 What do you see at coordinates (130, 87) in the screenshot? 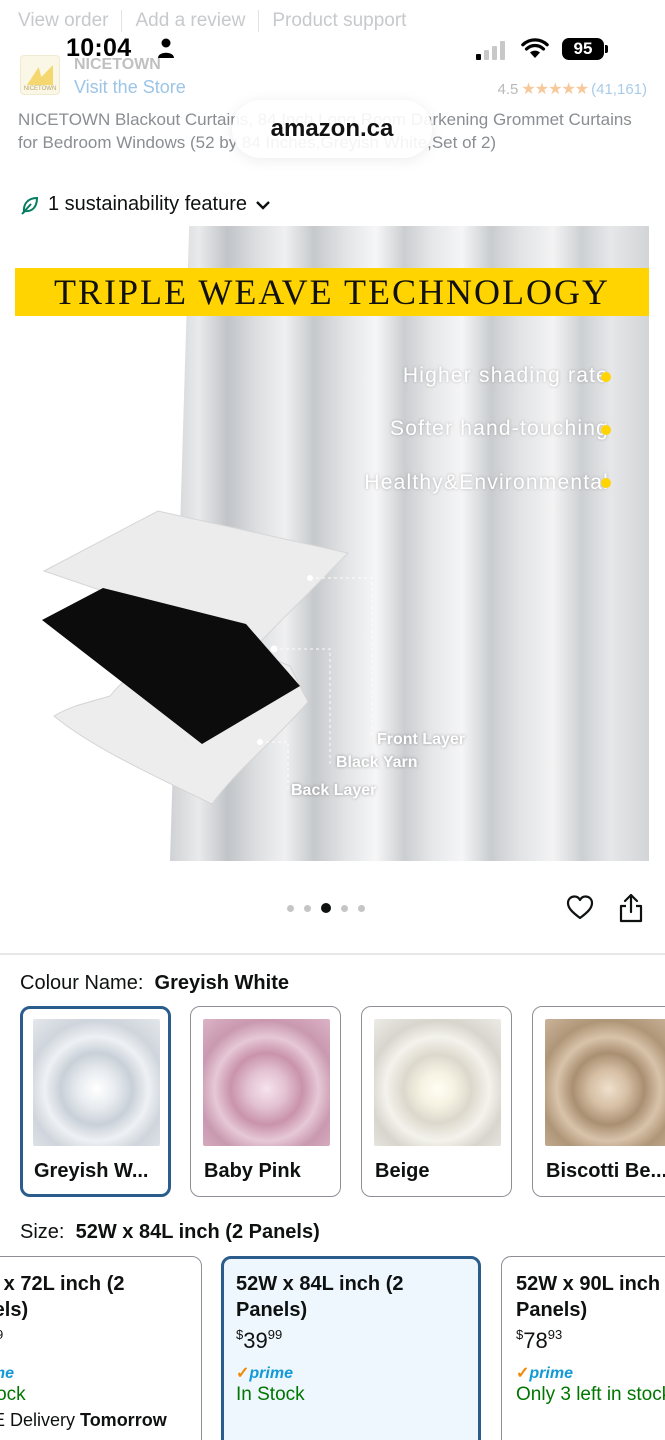
I see `visit-store-link: Visit the Store` at bounding box center [130, 87].